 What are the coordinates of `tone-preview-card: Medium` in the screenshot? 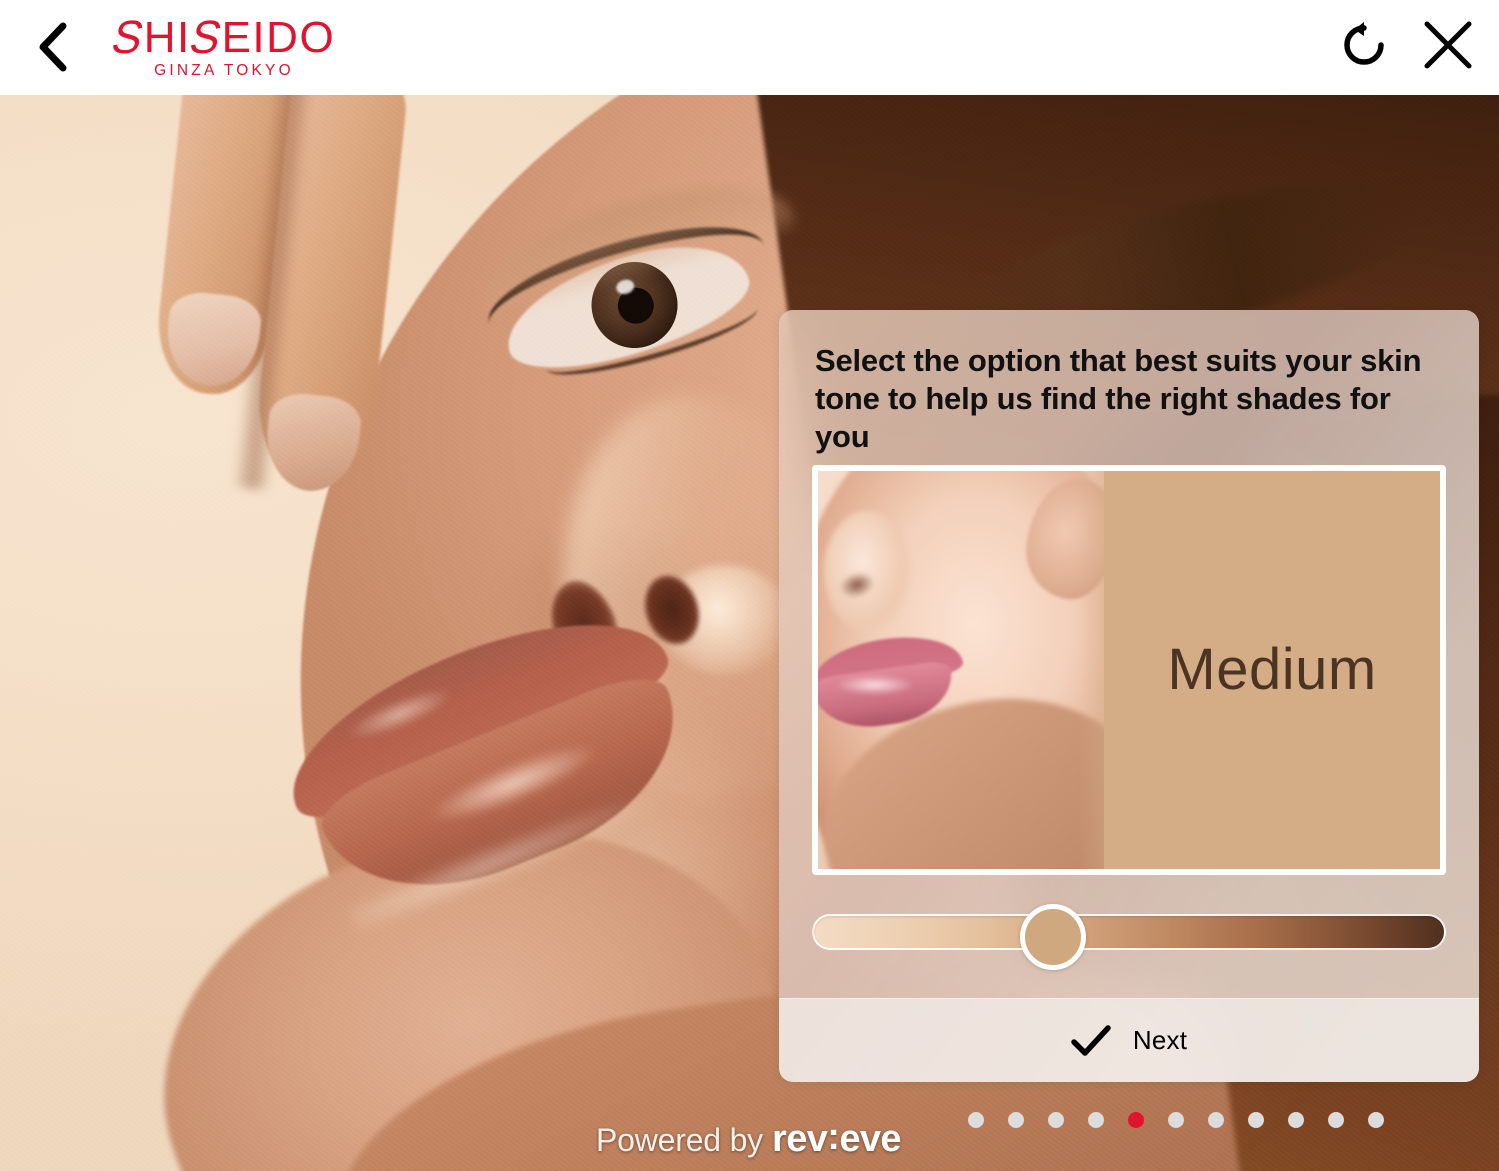 It's located at (1129, 670).